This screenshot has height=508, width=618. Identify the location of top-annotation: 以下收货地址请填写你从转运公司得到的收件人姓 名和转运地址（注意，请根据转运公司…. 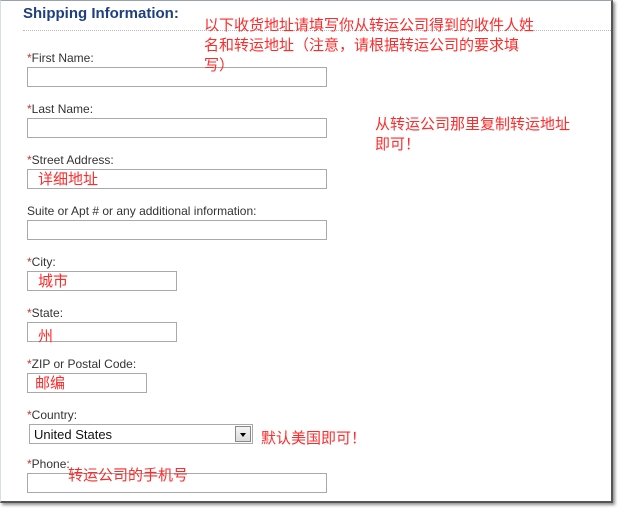
(404, 46).